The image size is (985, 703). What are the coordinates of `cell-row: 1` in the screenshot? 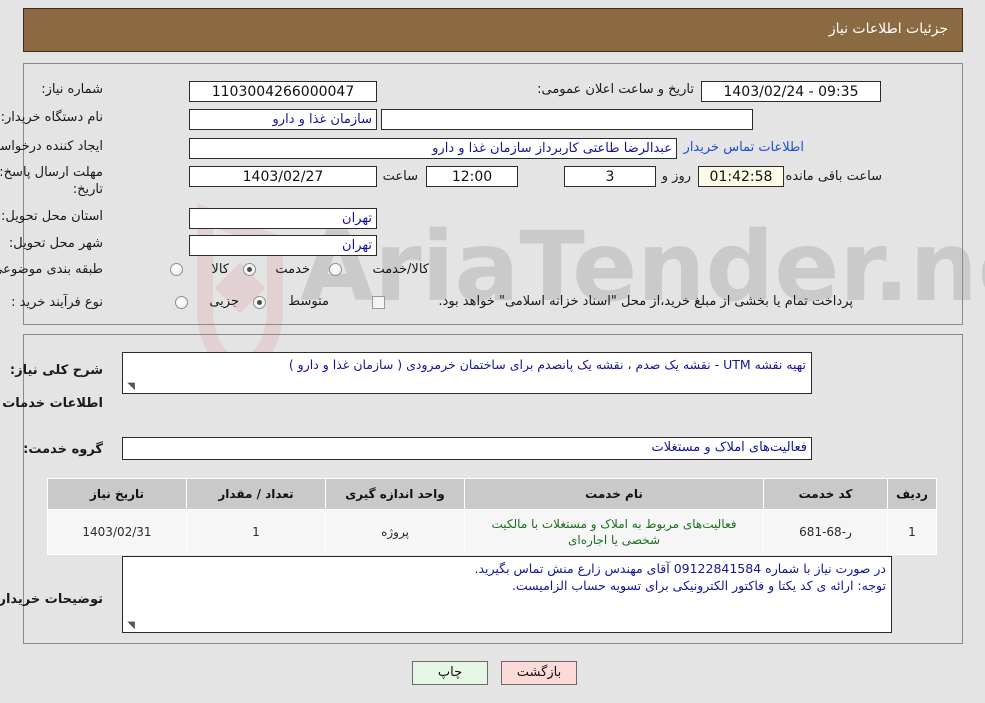 It's located at (912, 532).